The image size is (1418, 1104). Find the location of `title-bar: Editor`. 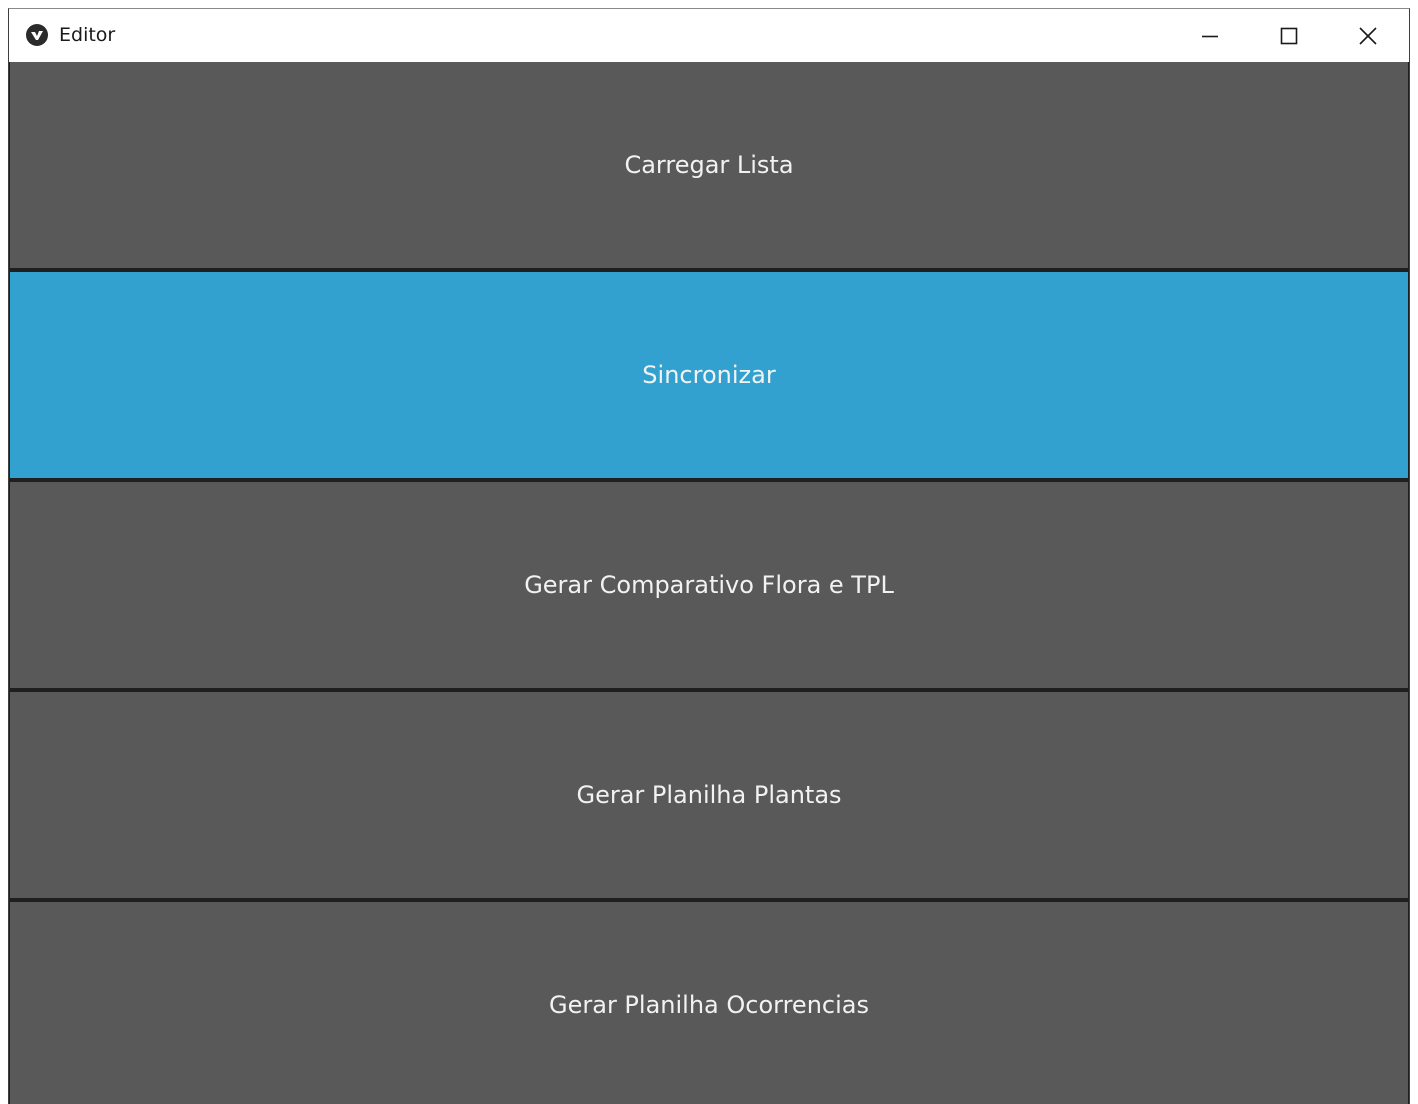

title-bar: Editor is located at coordinates (709, 35).